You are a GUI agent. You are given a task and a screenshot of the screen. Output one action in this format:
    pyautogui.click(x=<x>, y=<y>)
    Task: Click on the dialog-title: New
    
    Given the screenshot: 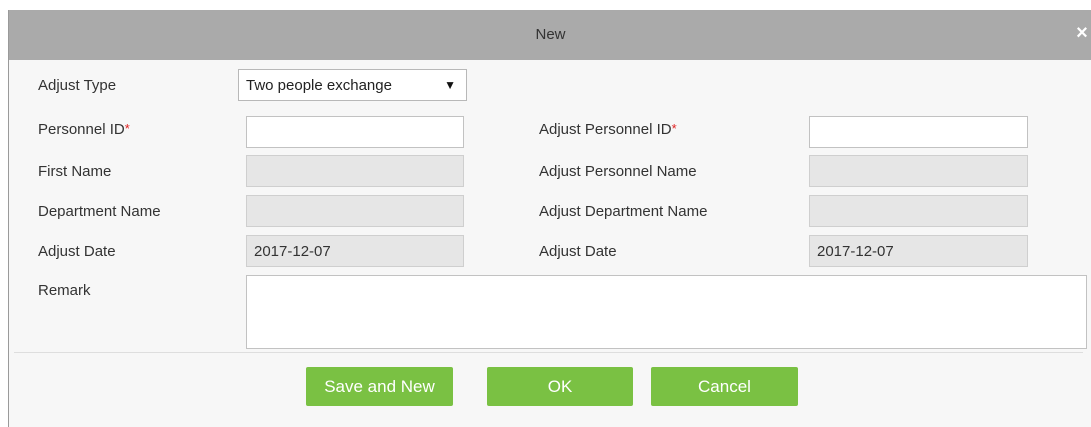 What is the action you would take?
    pyautogui.click(x=550, y=34)
    